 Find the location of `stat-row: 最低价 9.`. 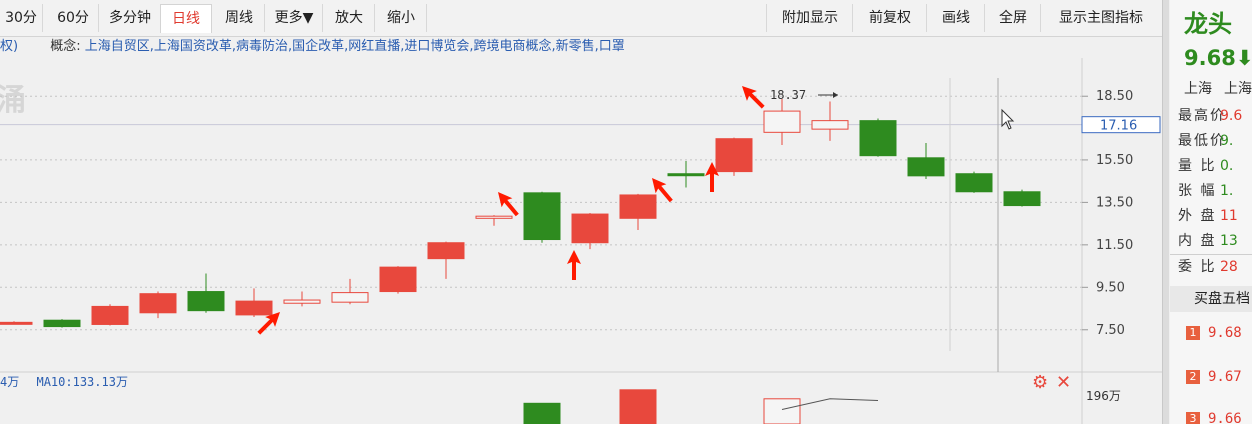

stat-row: 最低价 9. is located at coordinates (1211, 141).